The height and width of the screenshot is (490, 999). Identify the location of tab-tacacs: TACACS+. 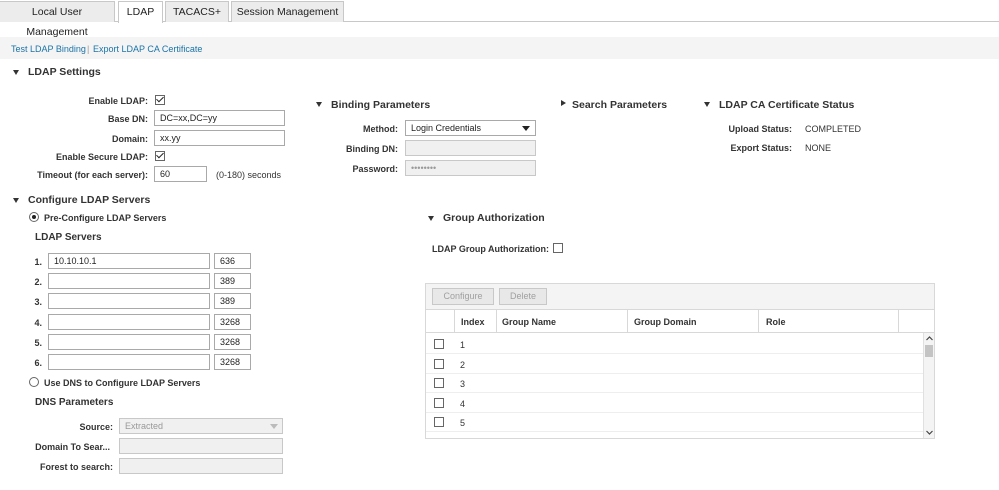
(197, 11).